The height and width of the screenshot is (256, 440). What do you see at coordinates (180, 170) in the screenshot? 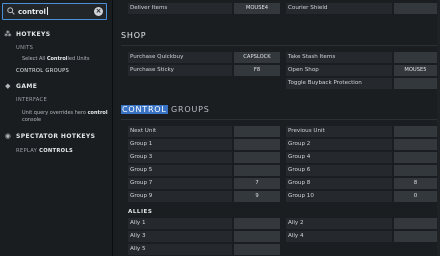
I see `hotkey-label: Group 5` at bounding box center [180, 170].